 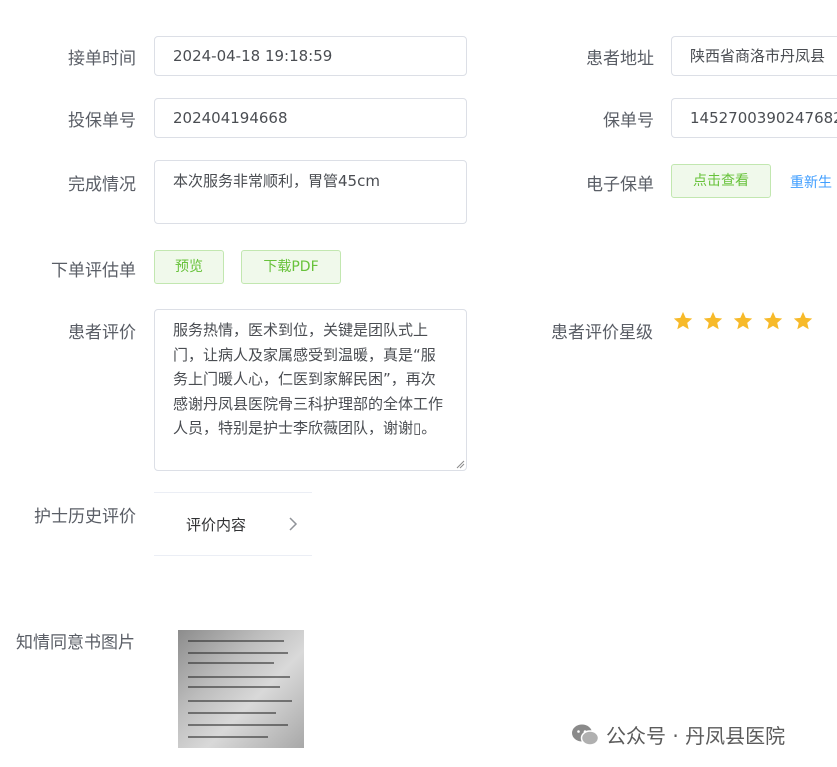 What do you see at coordinates (102, 185) in the screenshot?
I see `completion-label: 完成情况` at bounding box center [102, 185].